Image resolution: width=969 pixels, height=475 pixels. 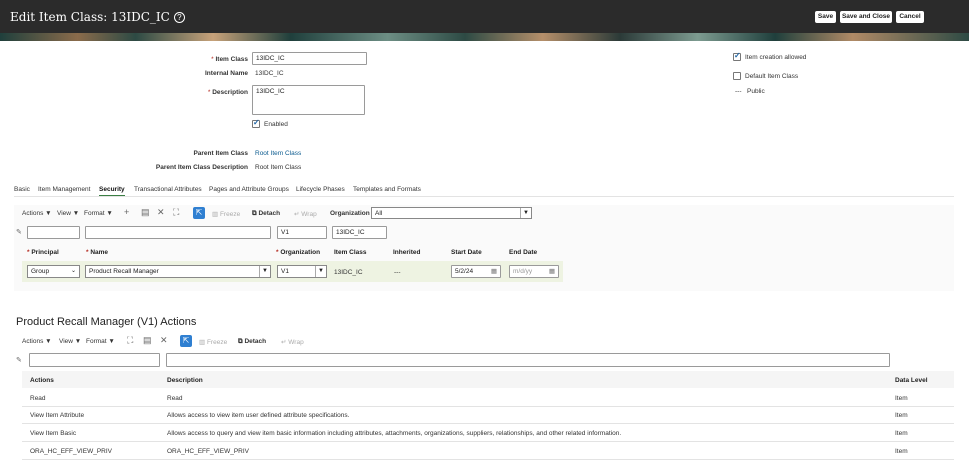 I want to click on public-label: Public, so click(x=756, y=91).